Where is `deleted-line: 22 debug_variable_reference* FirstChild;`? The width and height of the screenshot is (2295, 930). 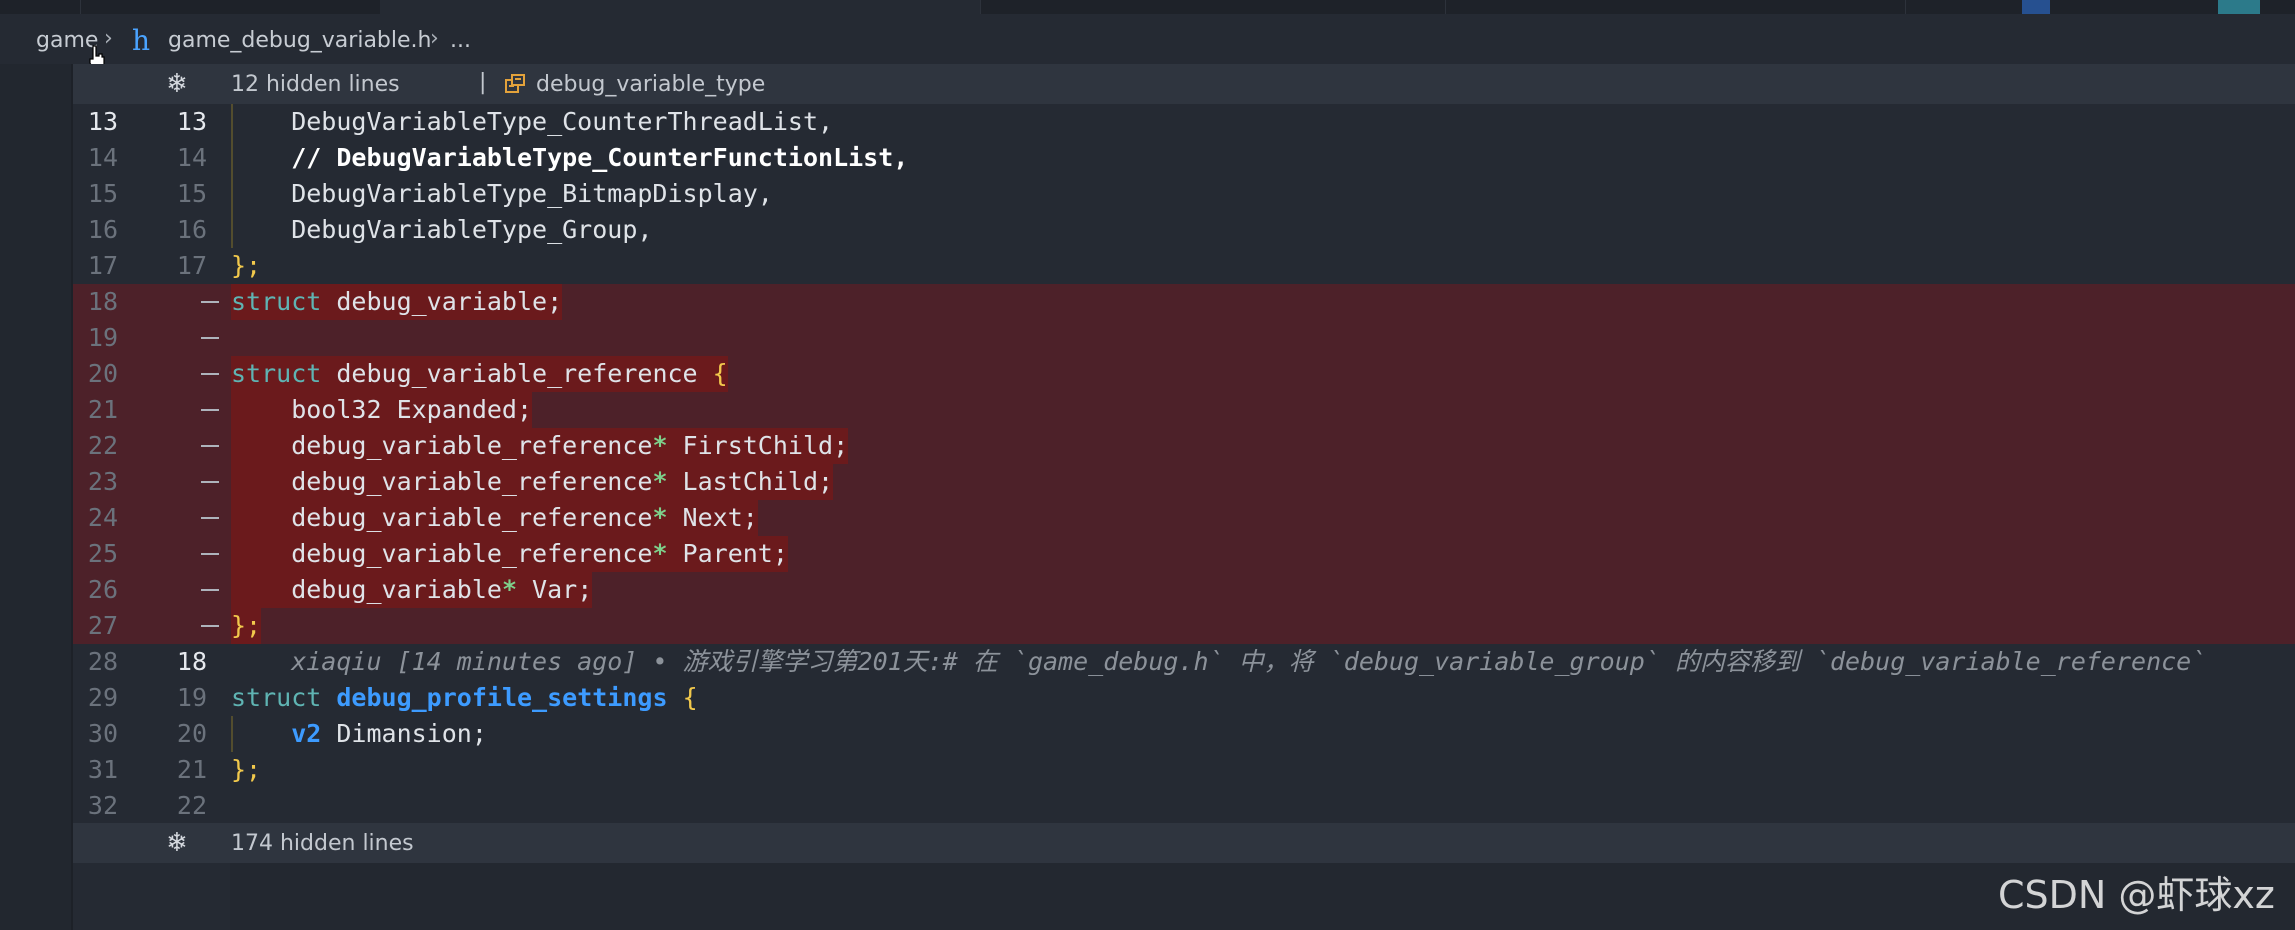 deleted-line: 22 debug_variable_reference* FirstChild; is located at coordinates (1184, 446).